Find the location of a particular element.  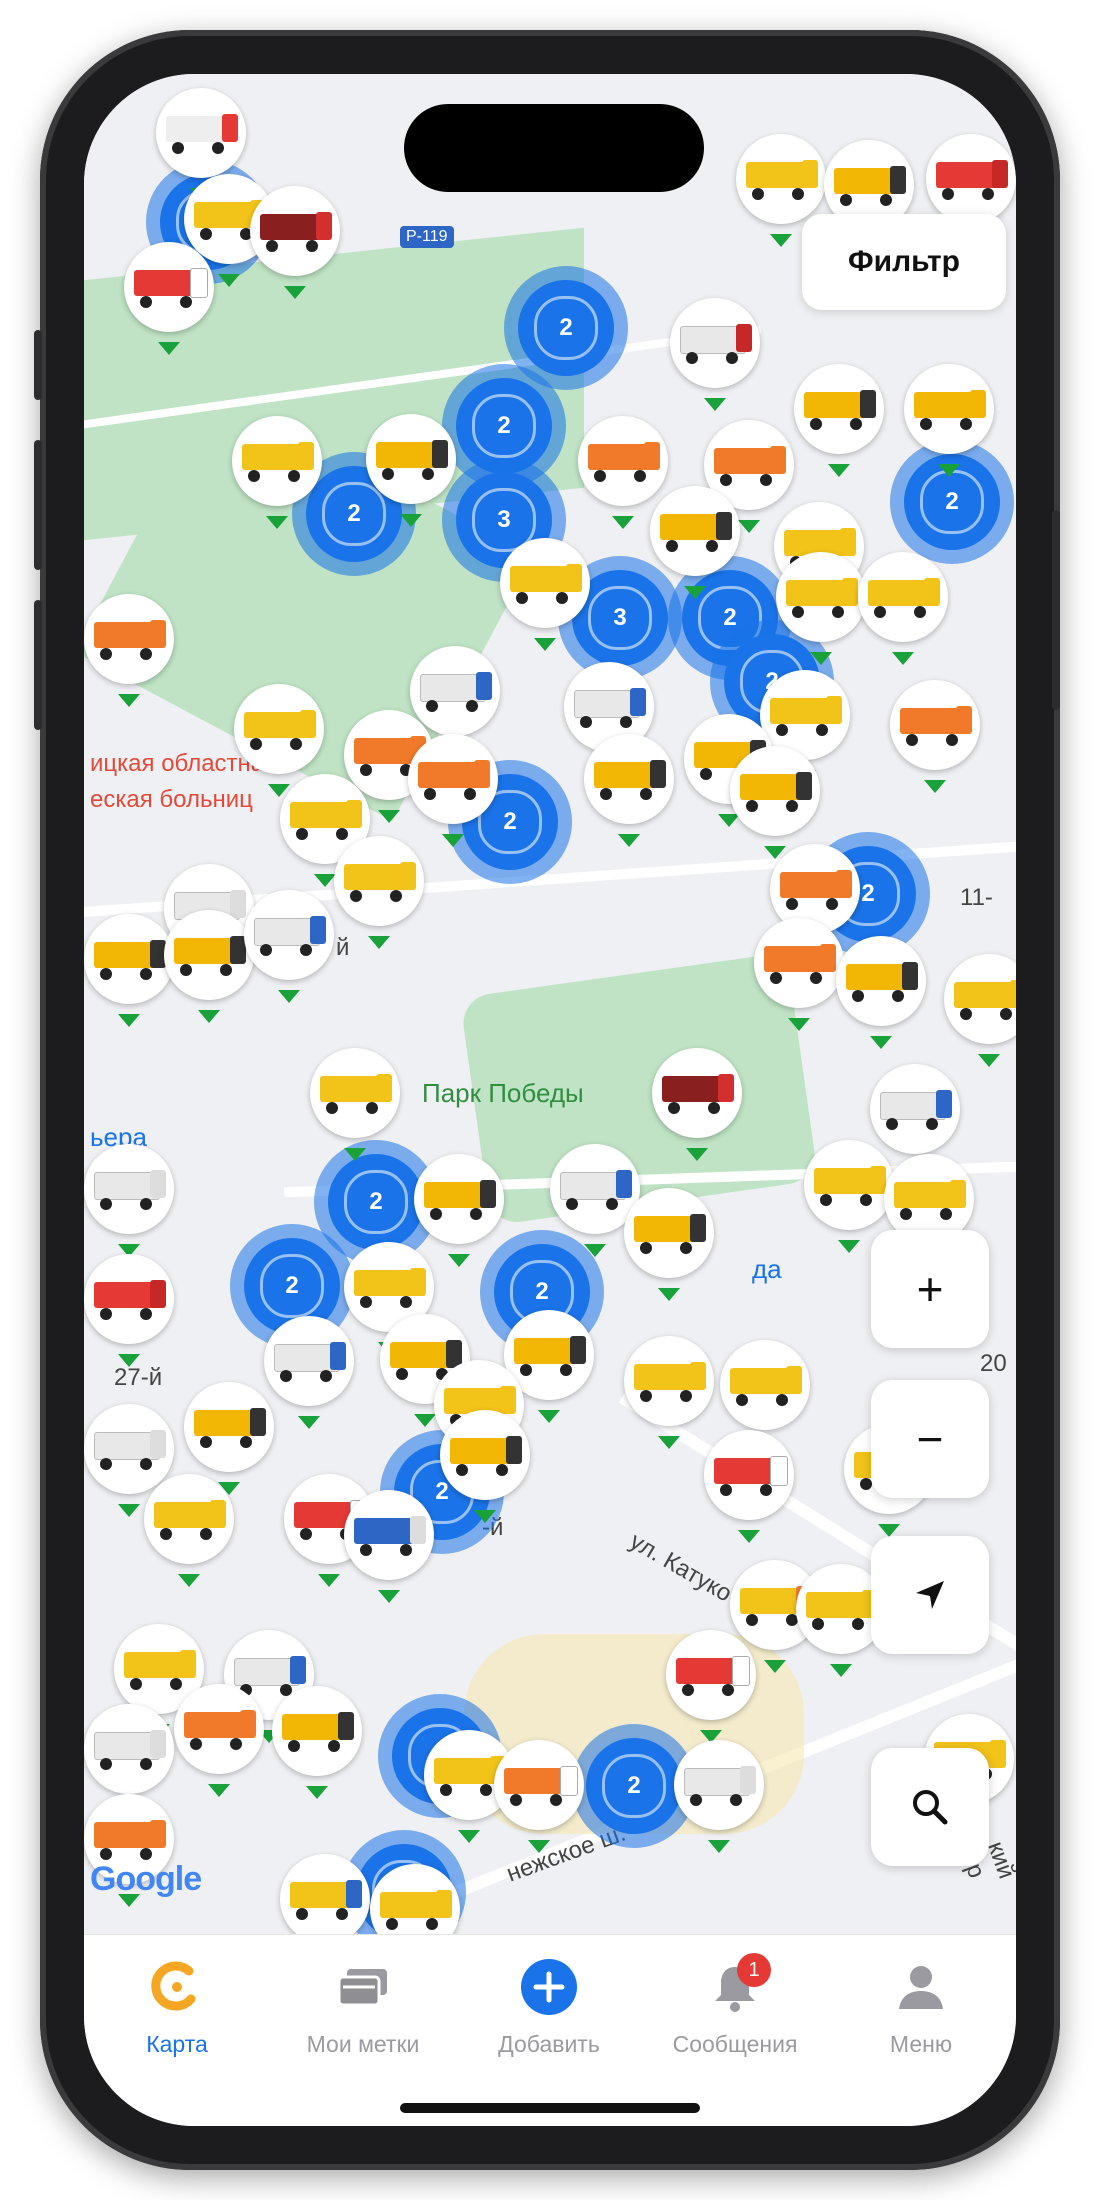

backhoe-loader-icon is located at coordinates (692, 527).